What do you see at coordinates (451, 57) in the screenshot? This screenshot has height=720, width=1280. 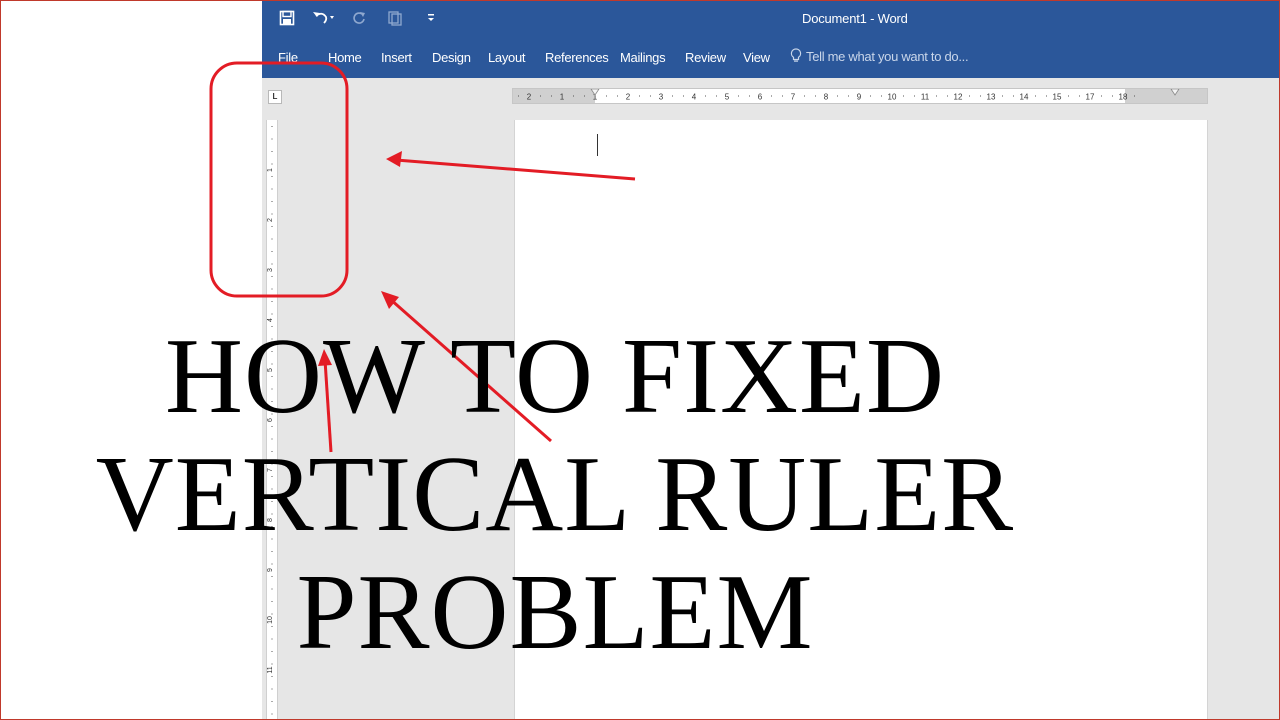 I see `tab-design: Design` at bounding box center [451, 57].